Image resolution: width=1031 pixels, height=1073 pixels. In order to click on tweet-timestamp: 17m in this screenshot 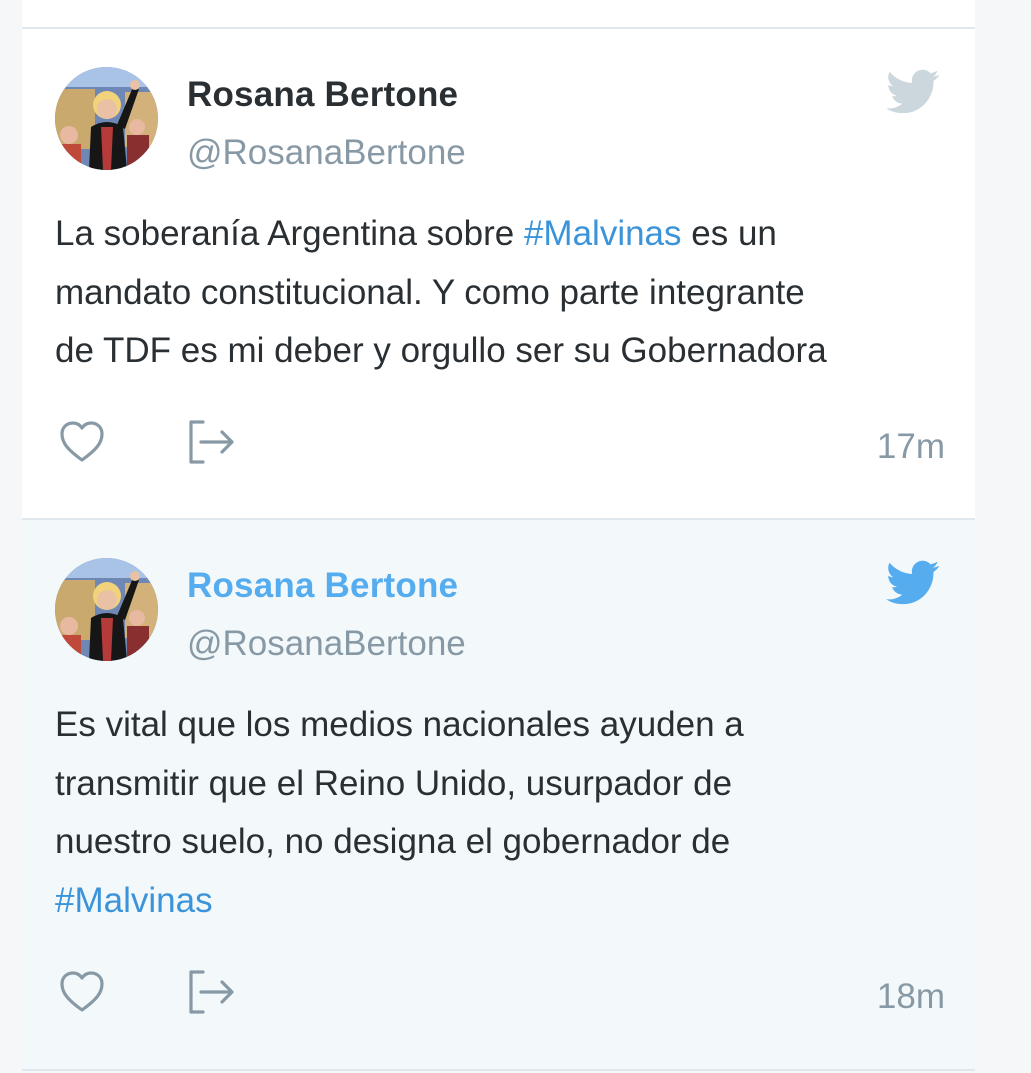, I will do `click(911, 447)`.